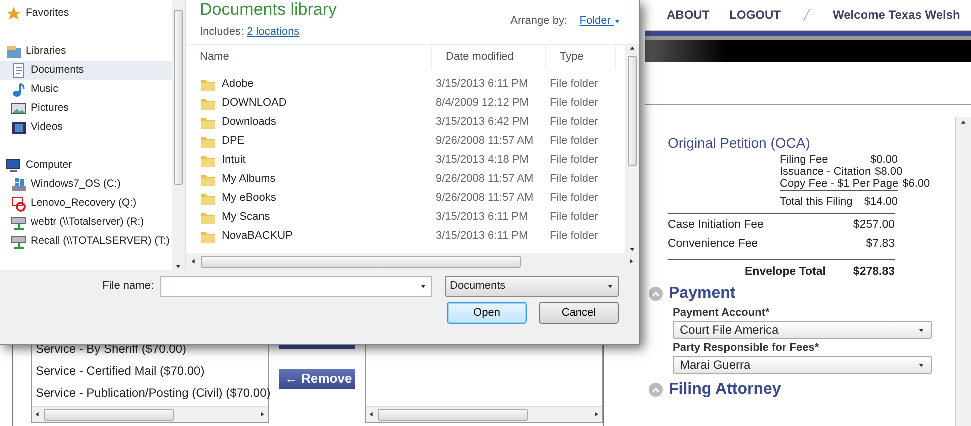 Image resolution: width=971 pixels, height=426 pixels. What do you see at coordinates (539, 21) in the screenshot?
I see `arrange-label: Arrange by:` at bounding box center [539, 21].